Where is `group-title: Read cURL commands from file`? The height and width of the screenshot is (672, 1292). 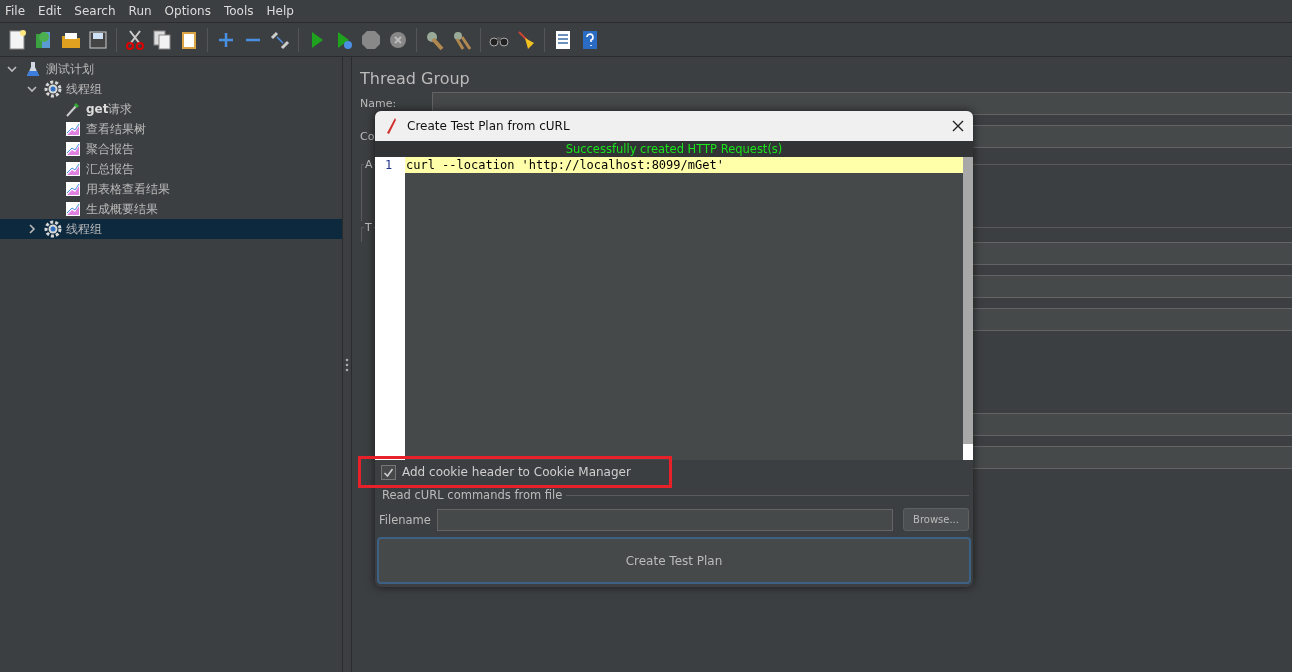 group-title: Read cURL commands from file is located at coordinates (472, 495).